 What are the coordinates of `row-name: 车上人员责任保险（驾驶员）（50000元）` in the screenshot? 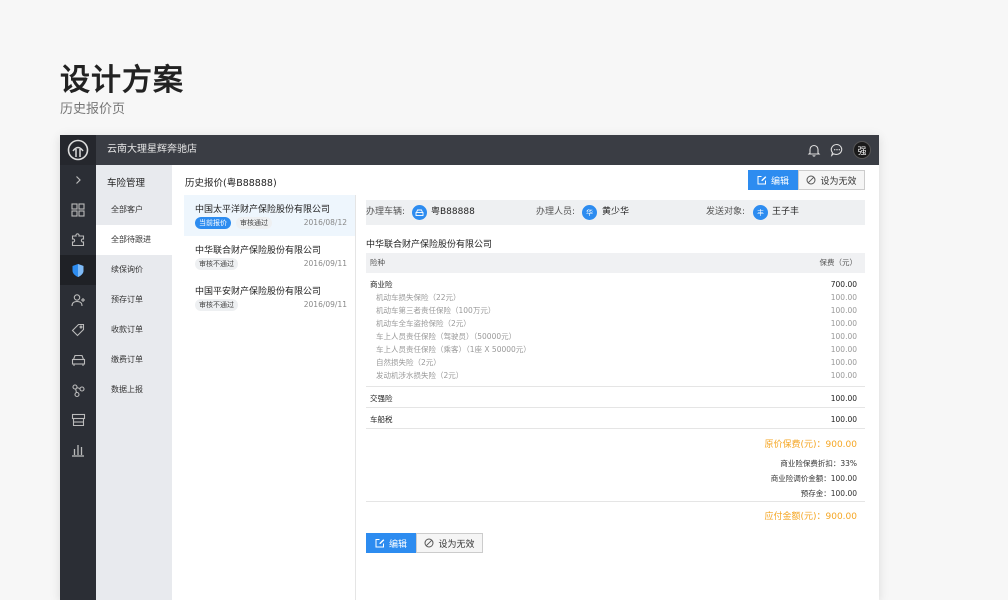 It's located at (446, 336).